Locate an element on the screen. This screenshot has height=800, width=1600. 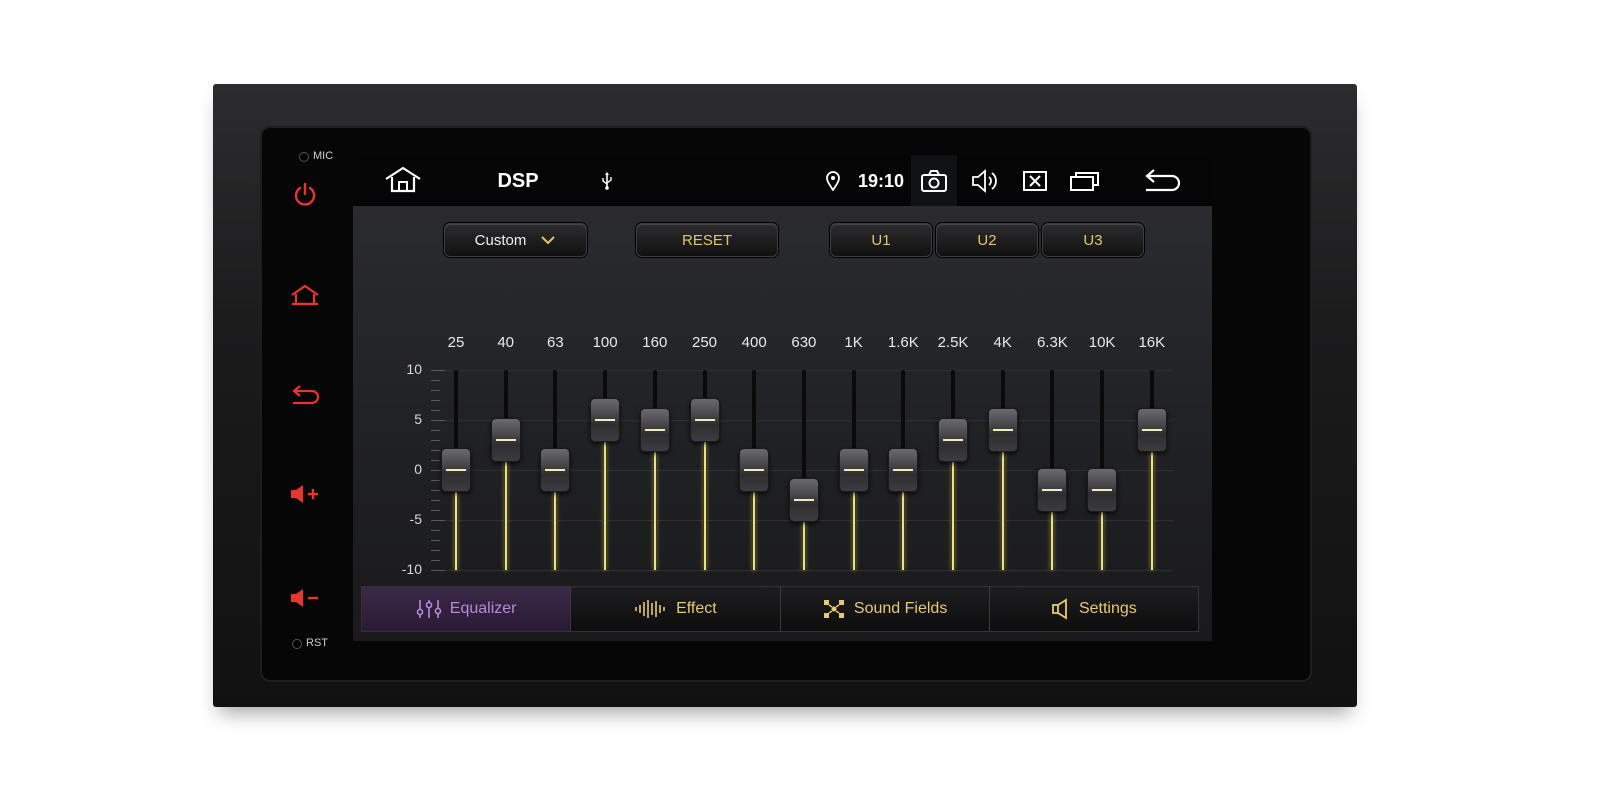
hw-back-button is located at coordinates (305, 396).